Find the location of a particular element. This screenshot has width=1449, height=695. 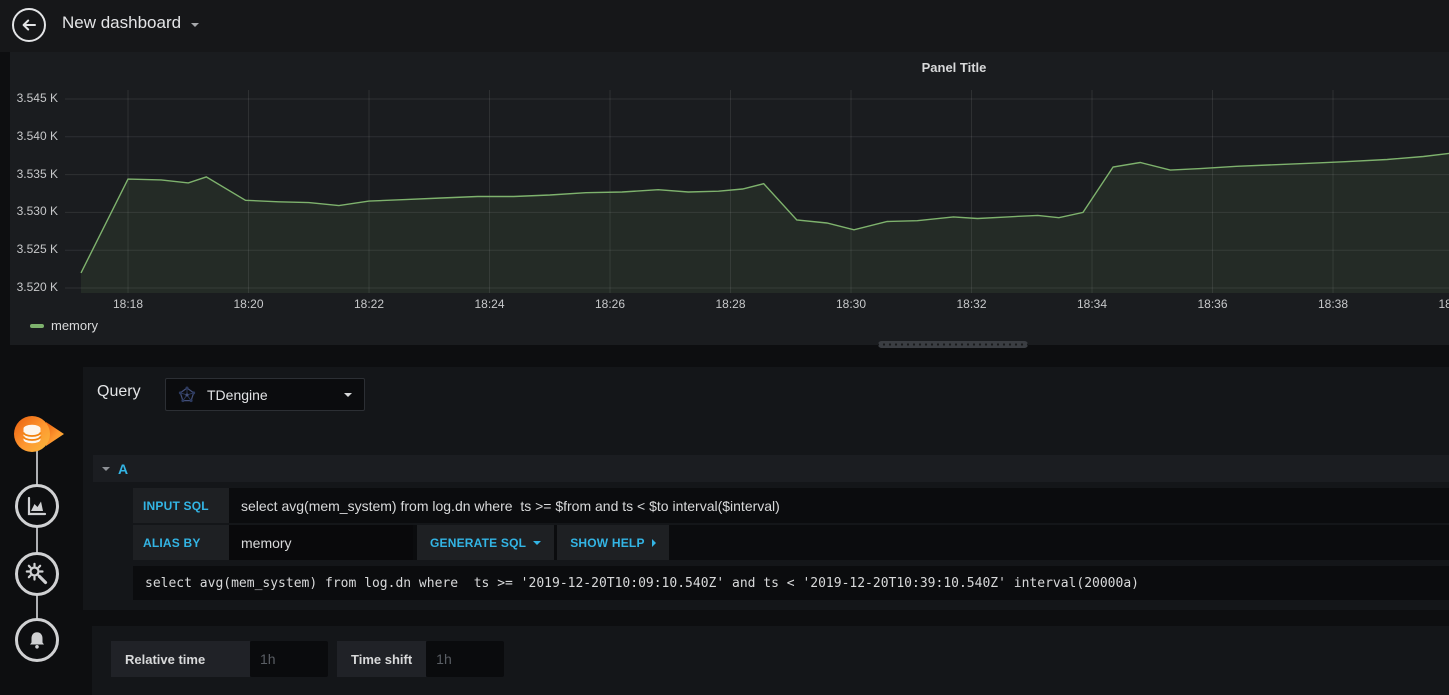

x-tick-label: 18:18 is located at coordinates (128, 304).